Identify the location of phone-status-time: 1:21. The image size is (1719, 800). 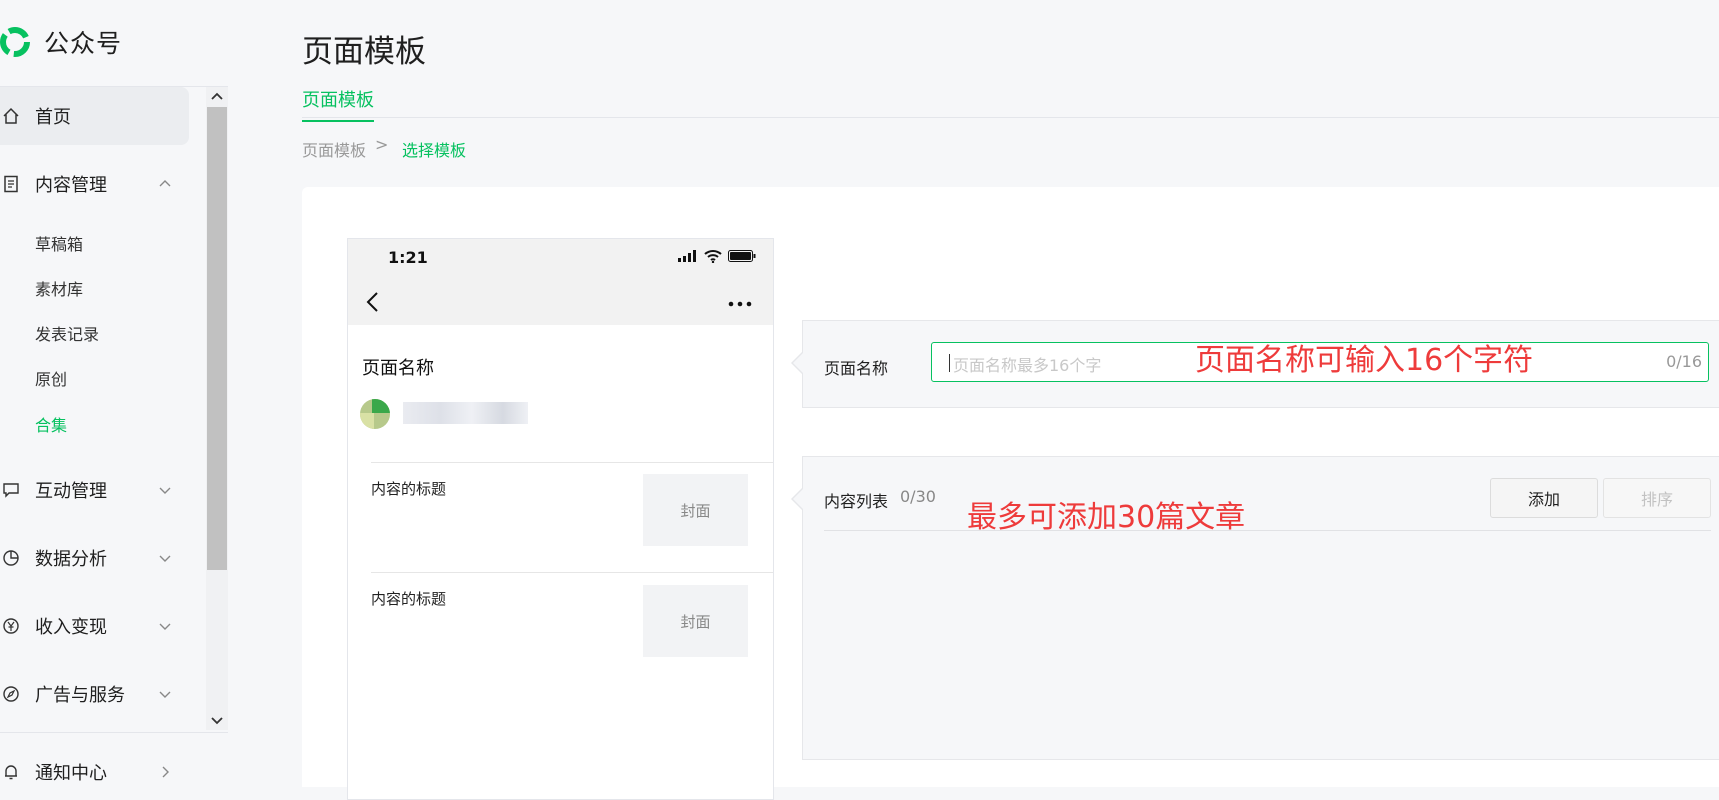
(408, 257).